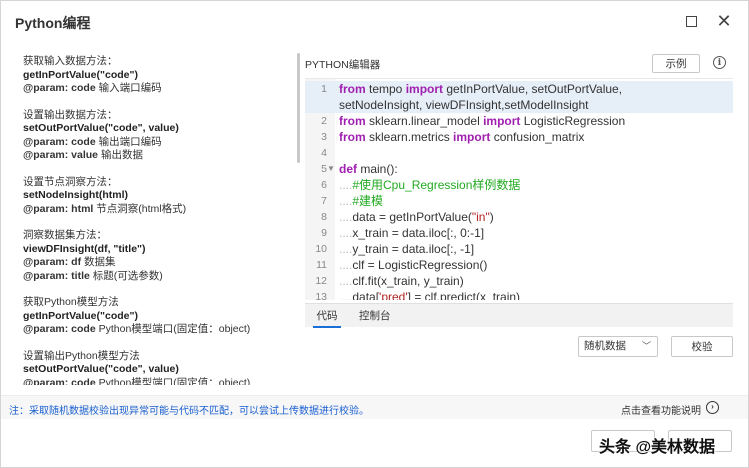 This screenshot has width=749, height=468. Describe the element at coordinates (519, 169) in the screenshot. I see `code-line: 5 ▼ def main():` at that location.